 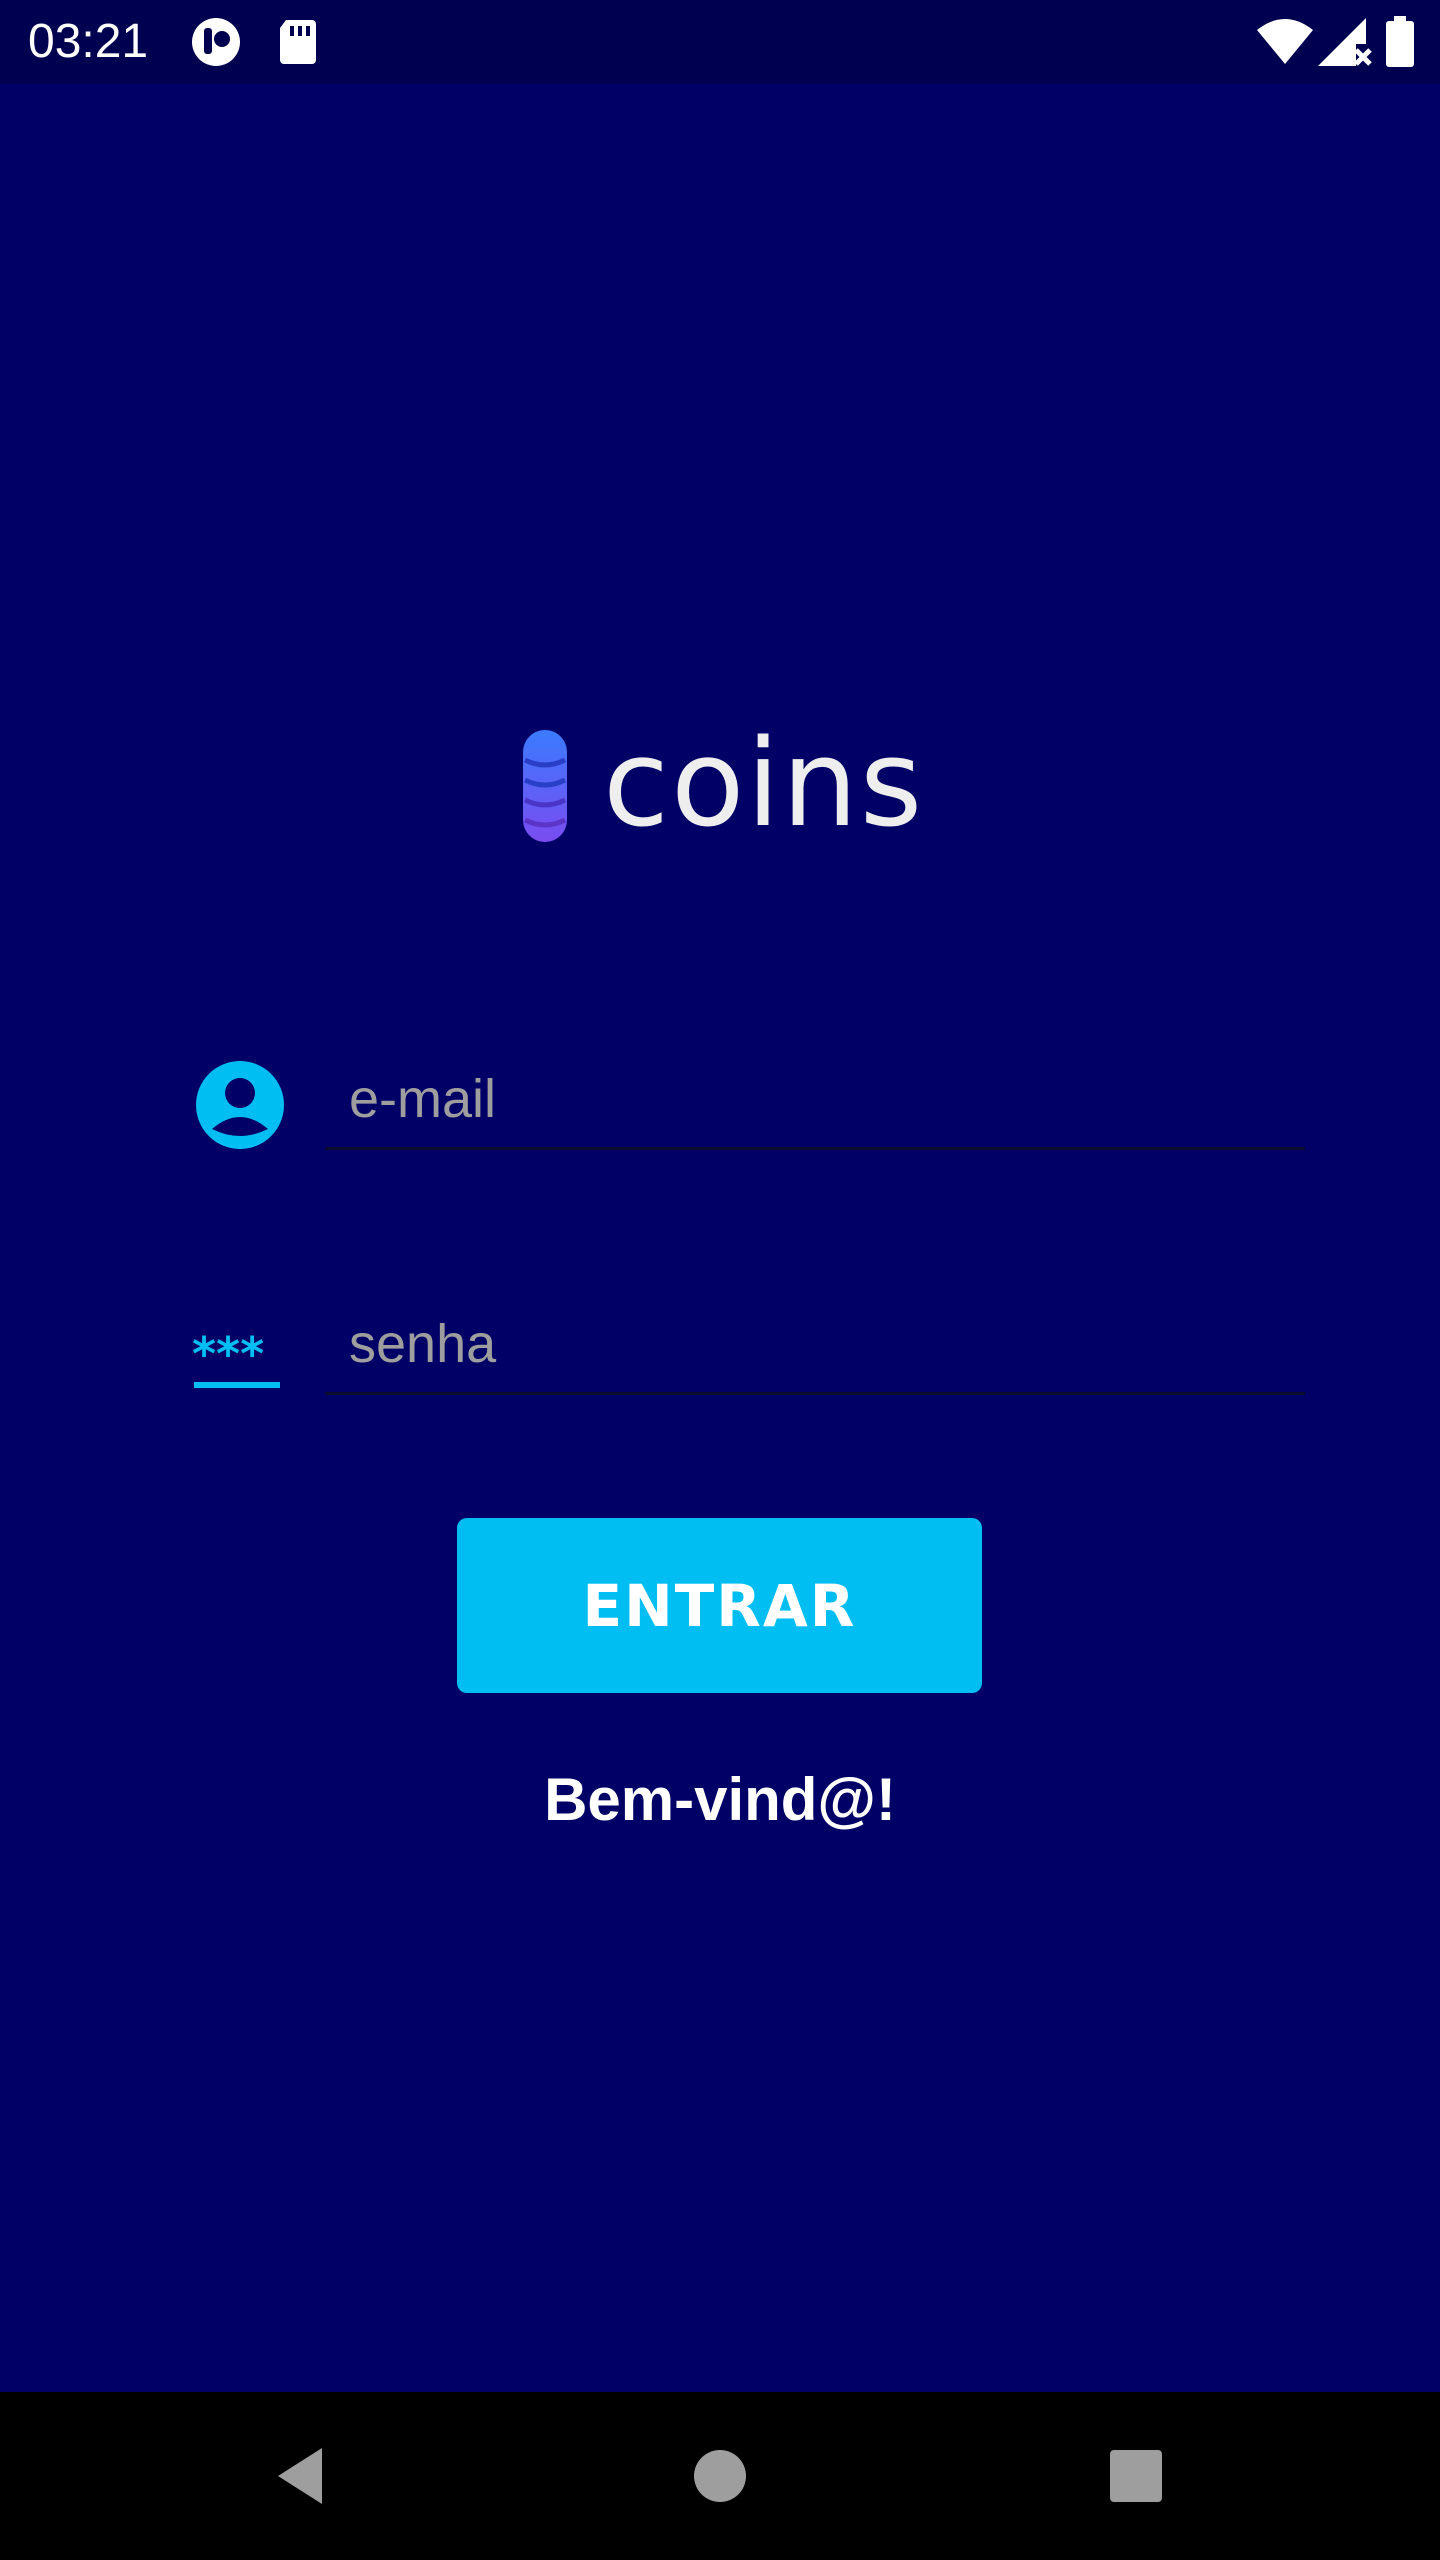 I want to click on home-icon, so click(x=720, y=2476).